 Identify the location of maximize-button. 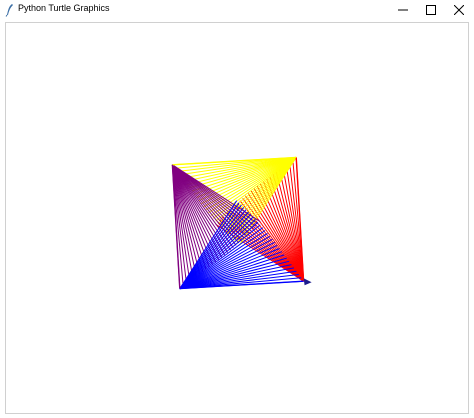
(431, 10).